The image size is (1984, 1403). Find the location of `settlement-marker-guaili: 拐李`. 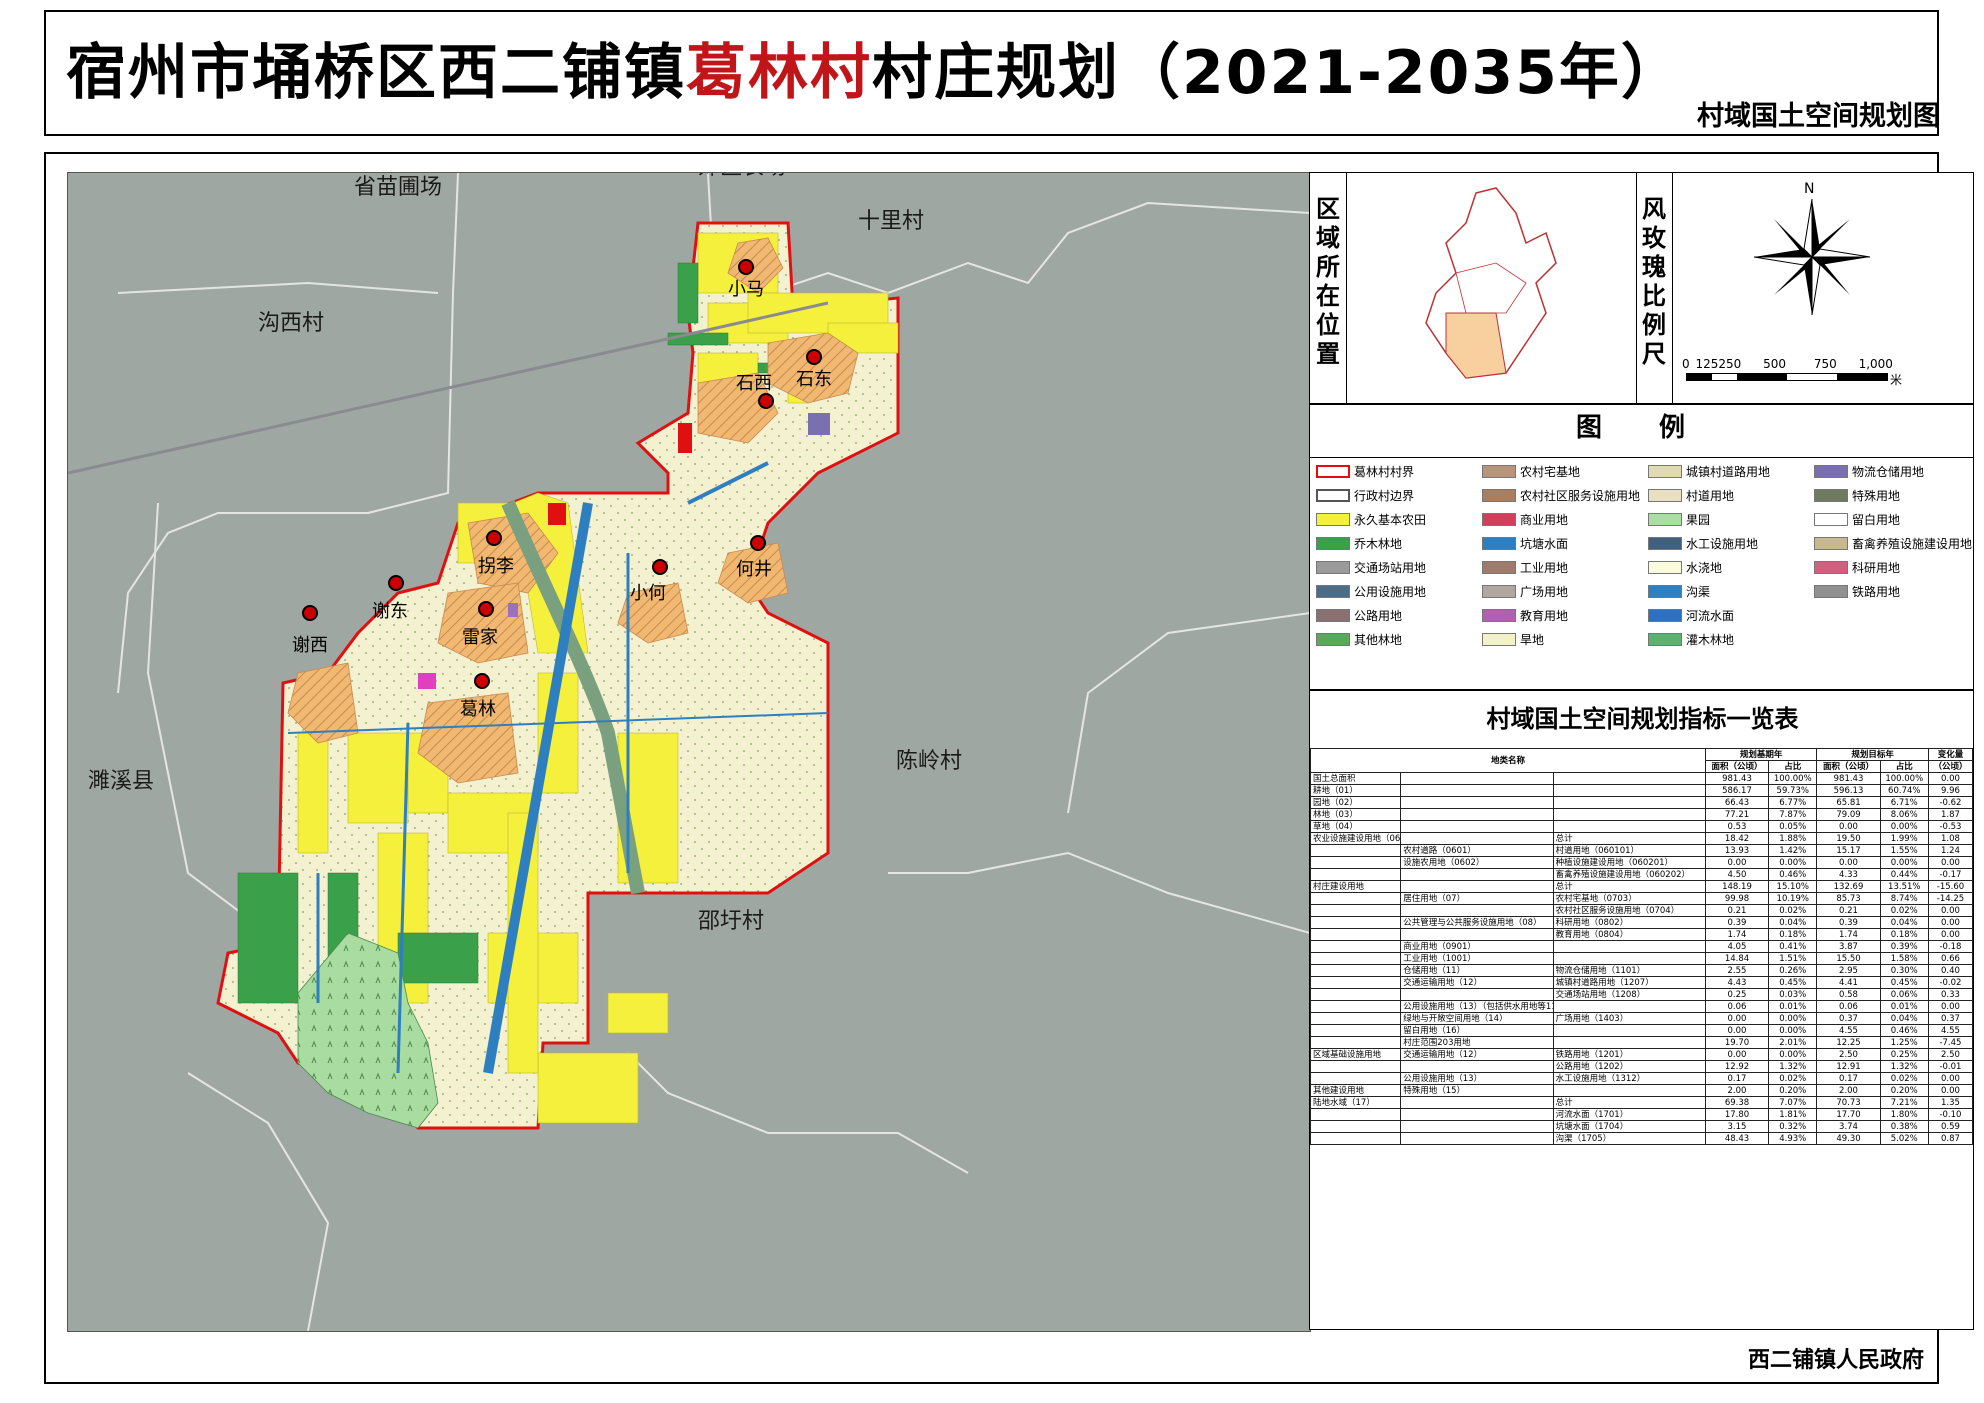

settlement-marker-guaili: 拐李 is located at coordinates (496, 554).